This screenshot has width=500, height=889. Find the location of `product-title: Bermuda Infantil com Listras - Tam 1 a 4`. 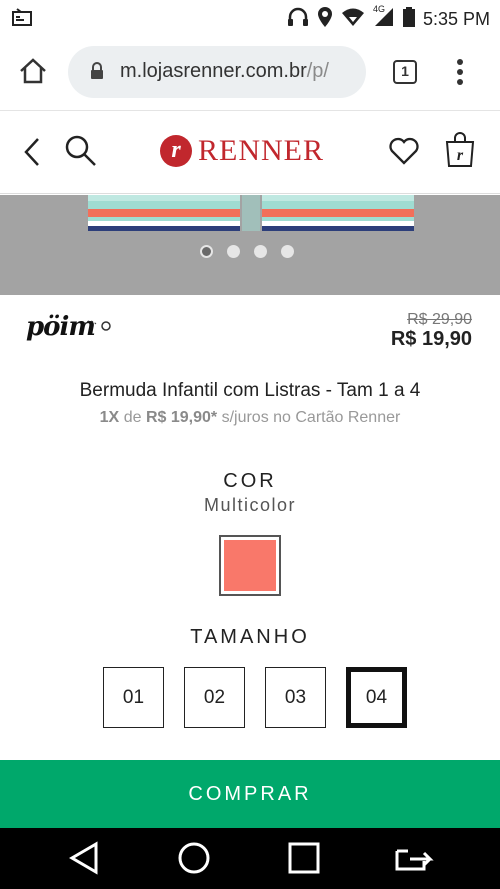

product-title: Bermuda Infantil com Listras - Tam 1 a 4 is located at coordinates (250, 390).